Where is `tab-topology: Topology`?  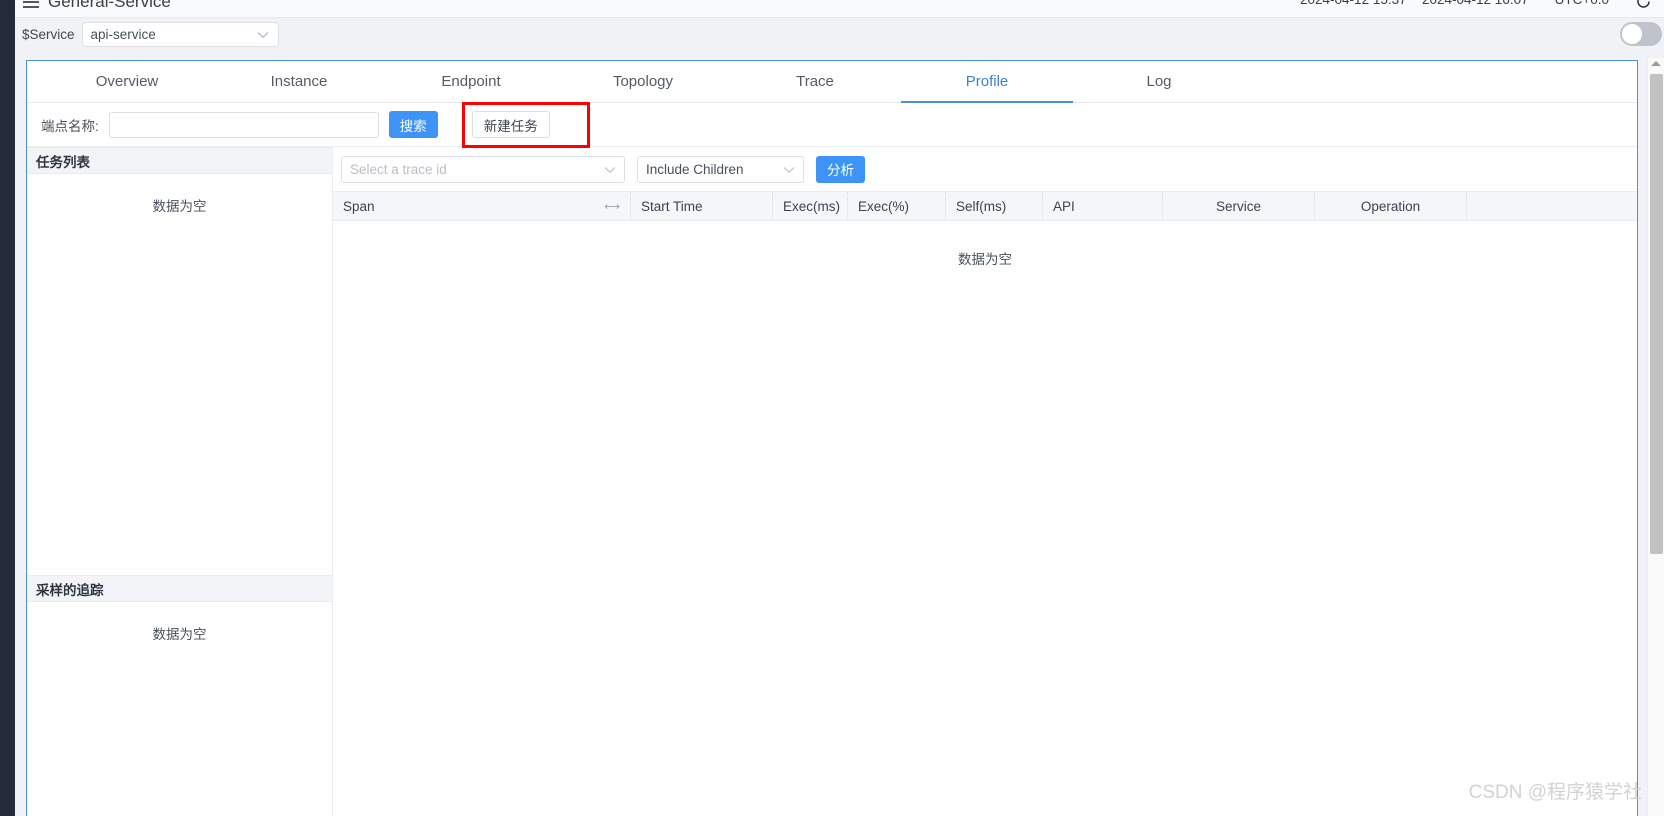 tab-topology: Topology is located at coordinates (643, 81).